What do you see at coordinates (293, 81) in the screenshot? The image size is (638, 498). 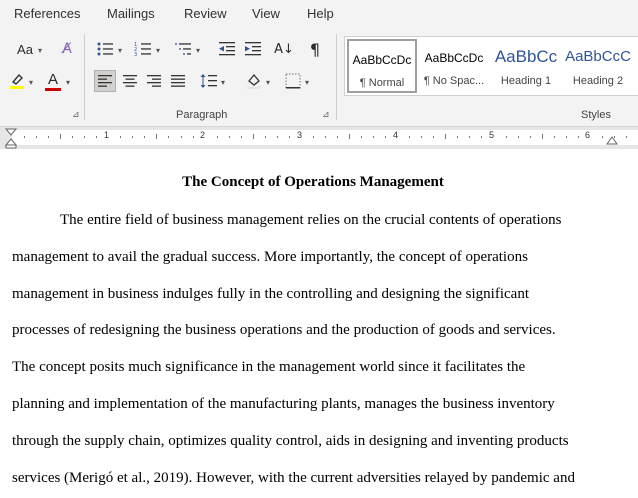 I see `borders-icon` at bounding box center [293, 81].